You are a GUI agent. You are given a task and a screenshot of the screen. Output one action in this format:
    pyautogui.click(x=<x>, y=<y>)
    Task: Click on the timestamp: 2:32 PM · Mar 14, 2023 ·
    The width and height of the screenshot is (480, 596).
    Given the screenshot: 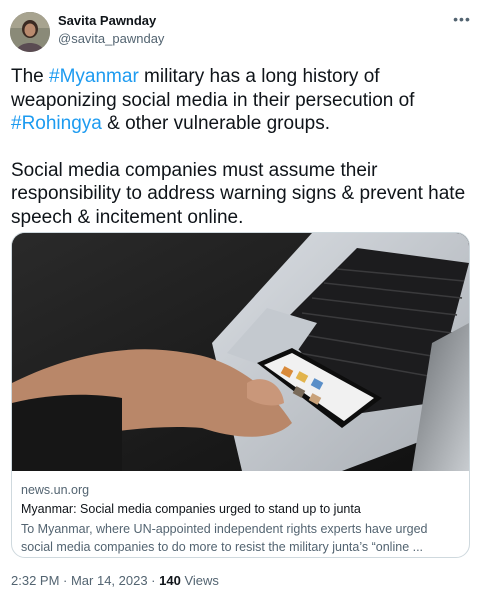 What is the action you would take?
    pyautogui.click(x=85, y=580)
    